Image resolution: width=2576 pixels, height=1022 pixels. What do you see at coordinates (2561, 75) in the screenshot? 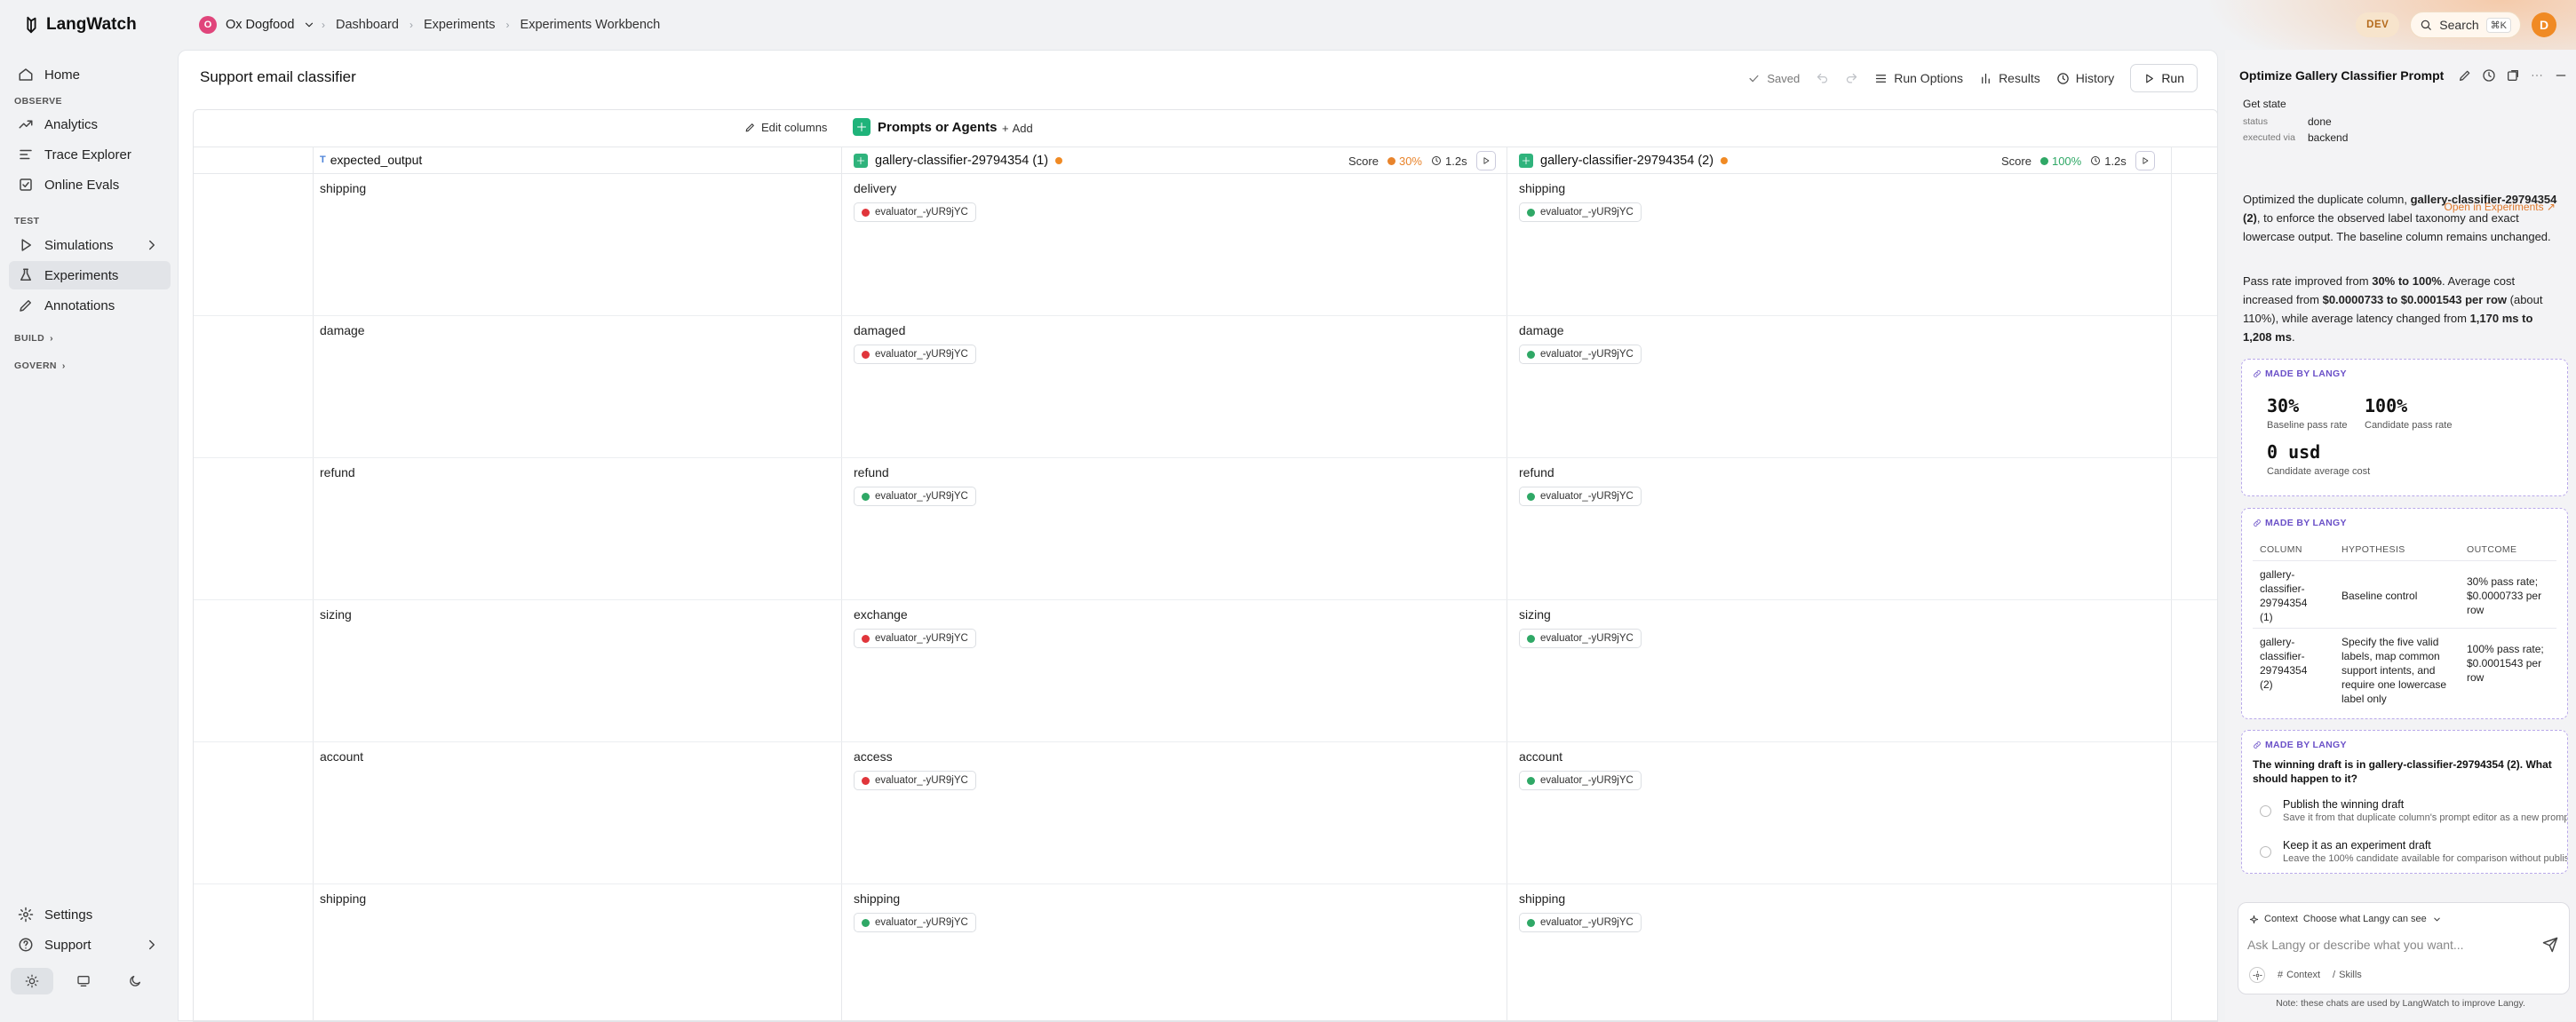
I see `minimize-icon` at bounding box center [2561, 75].